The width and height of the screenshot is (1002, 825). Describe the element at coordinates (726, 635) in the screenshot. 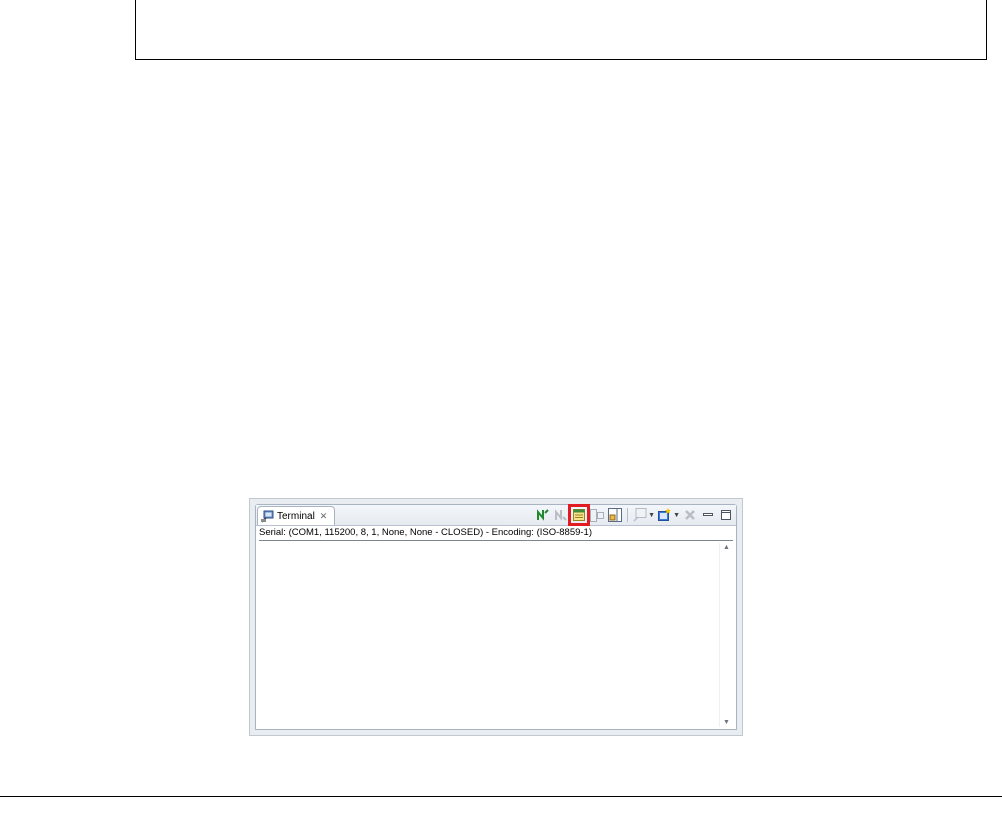

I see `vertical-scrollbar: ▲ ▼` at that location.